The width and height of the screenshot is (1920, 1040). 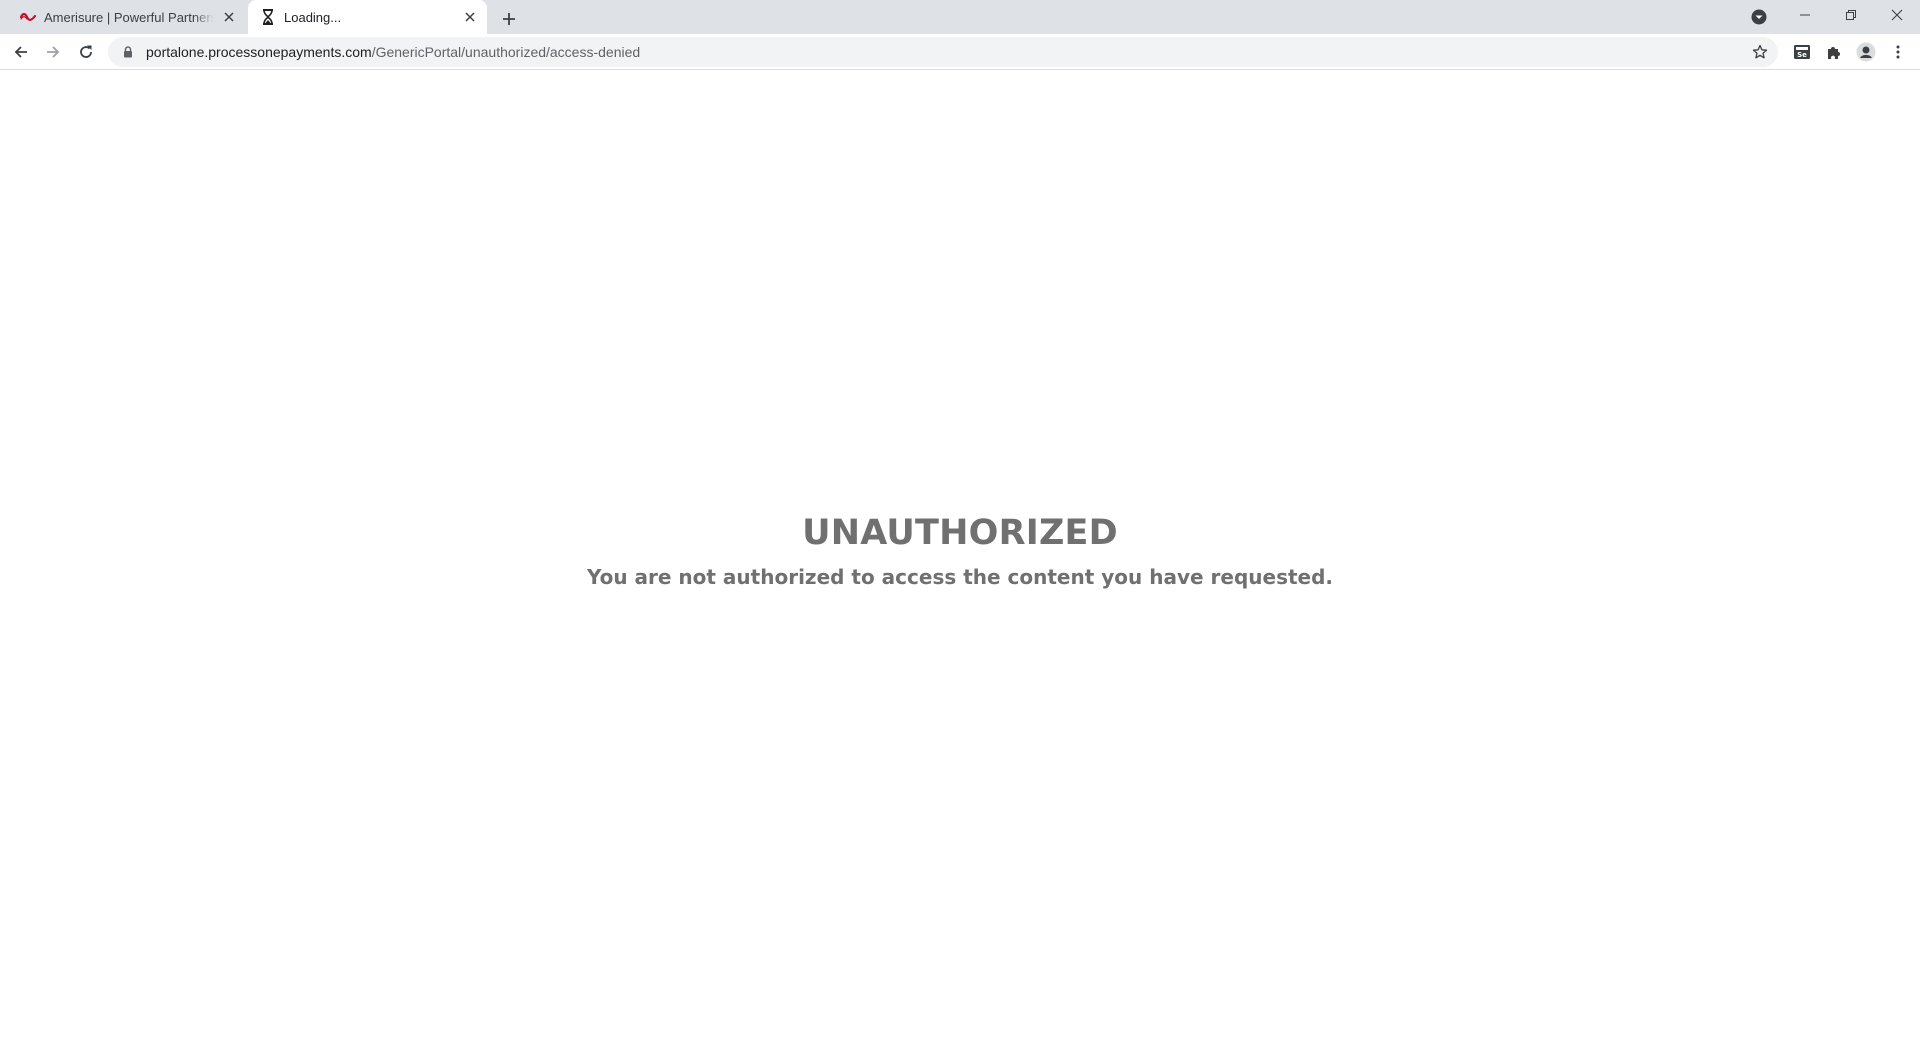 I want to click on reload-button, so click(x=86, y=52).